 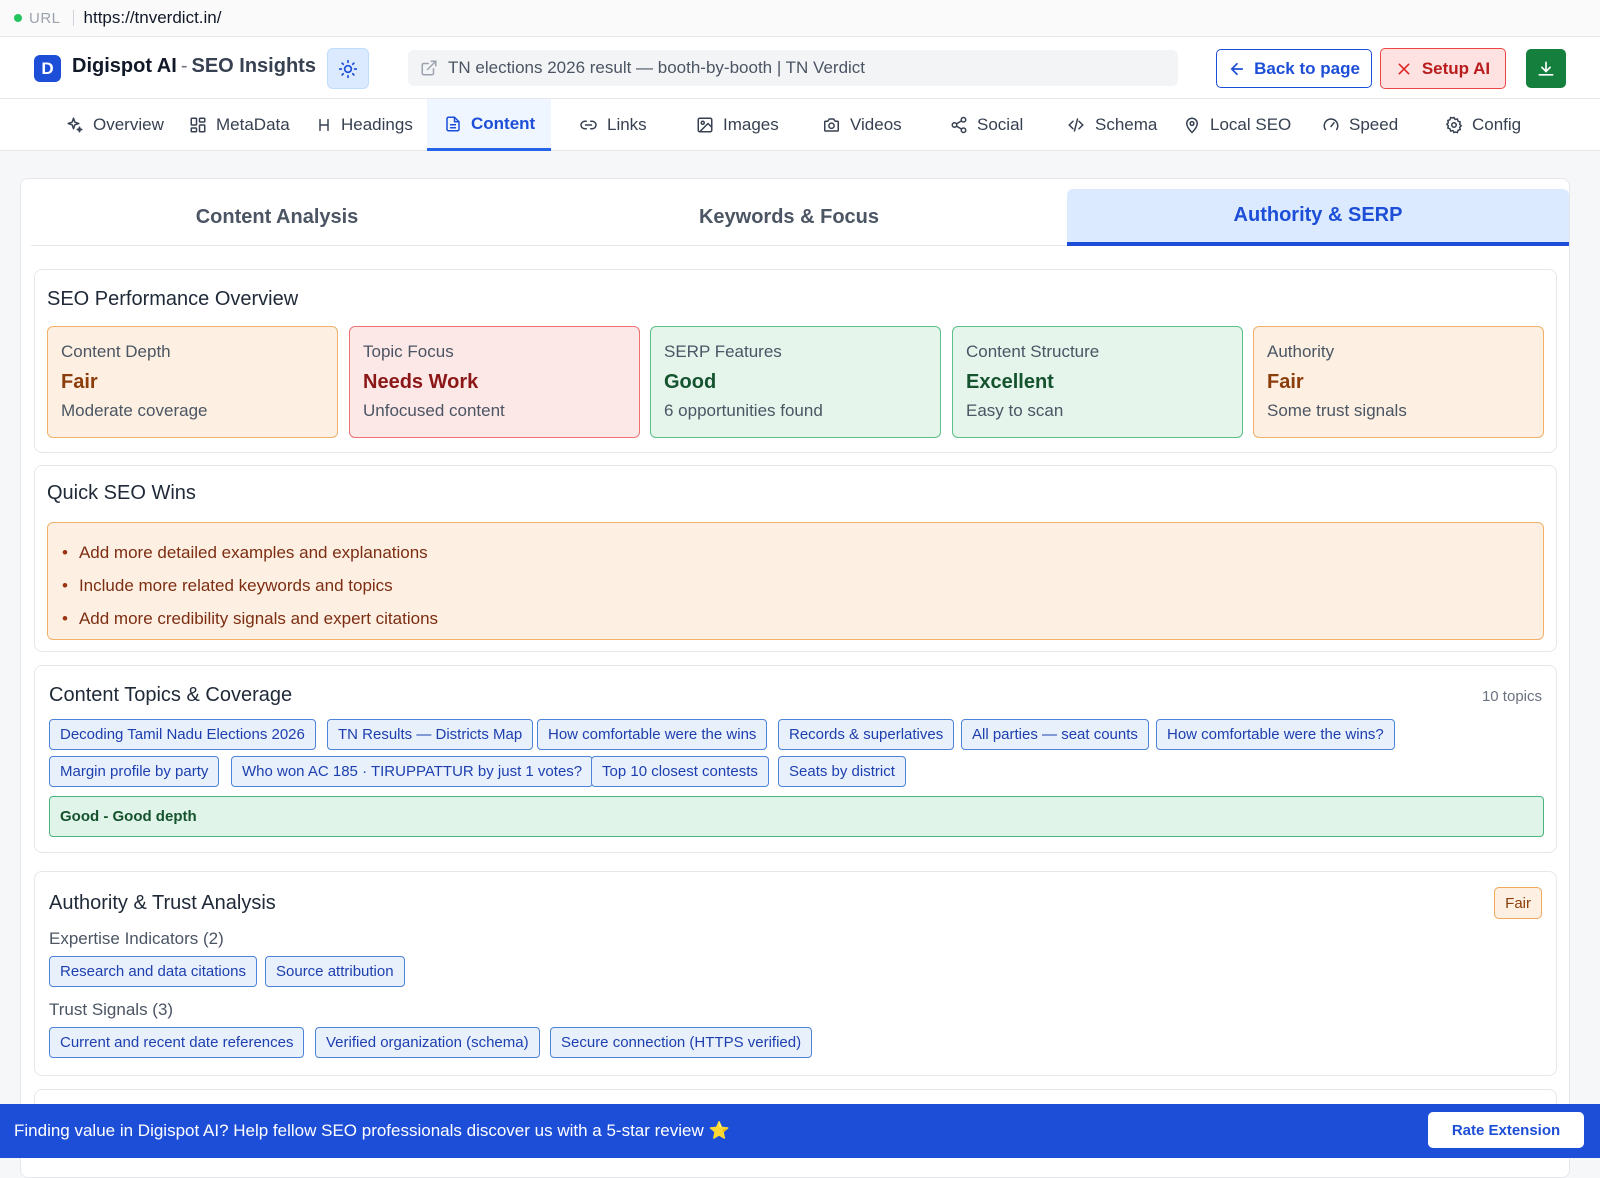 What do you see at coordinates (171, 695) in the screenshot?
I see `section-title: Content Topics & Coverage` at bounding box center [171, 695].